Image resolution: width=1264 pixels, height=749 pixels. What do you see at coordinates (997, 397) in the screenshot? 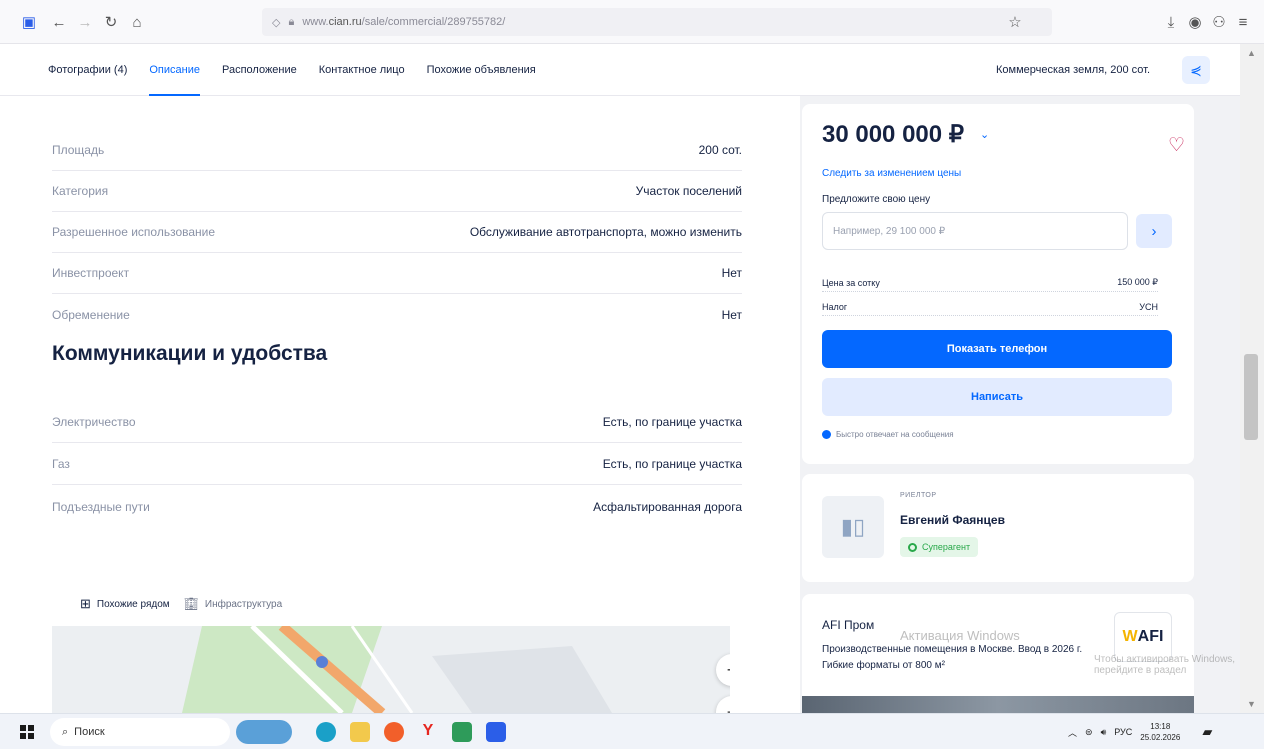
I see `write-message-button: Написать` at bounding box center [997, 397].